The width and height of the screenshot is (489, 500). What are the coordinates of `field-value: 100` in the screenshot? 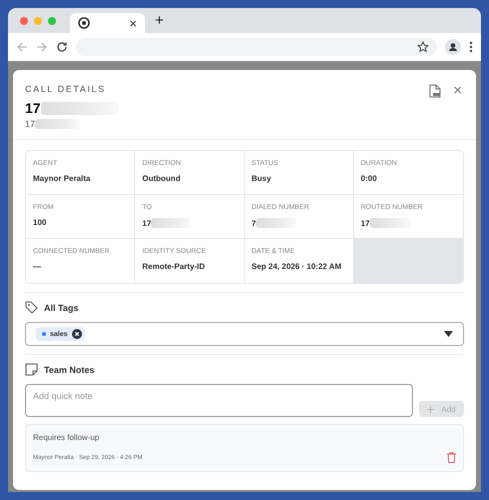 It's located at (39, 222).